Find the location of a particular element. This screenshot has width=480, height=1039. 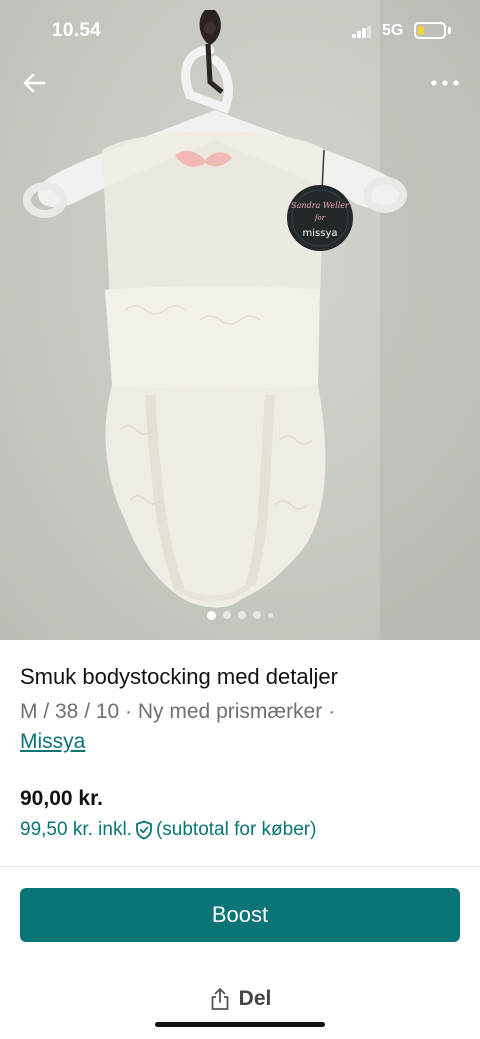

network-label: 5G is located at coordinates (393, 30).